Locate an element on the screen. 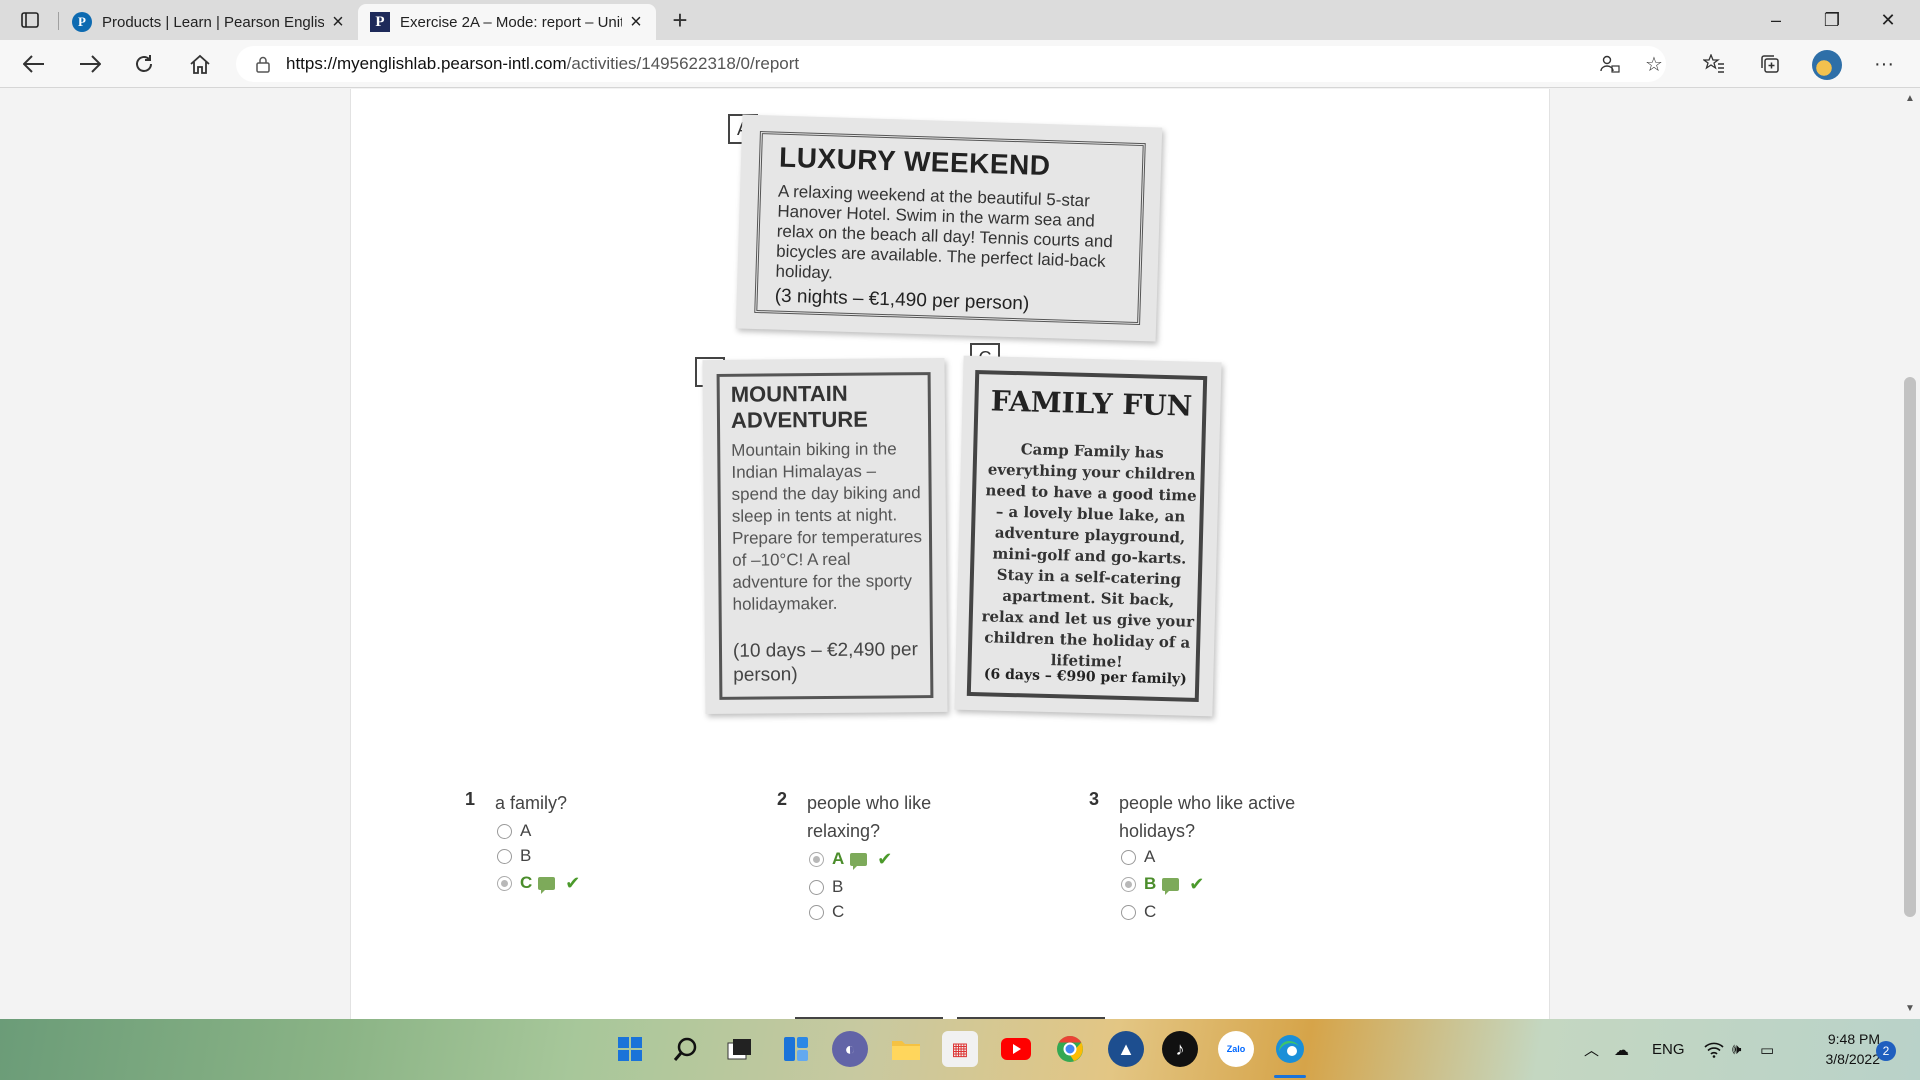 The height and width of the screenshot is (1080, 1920). chrome-icon is located at coordinates (1070, 1049).